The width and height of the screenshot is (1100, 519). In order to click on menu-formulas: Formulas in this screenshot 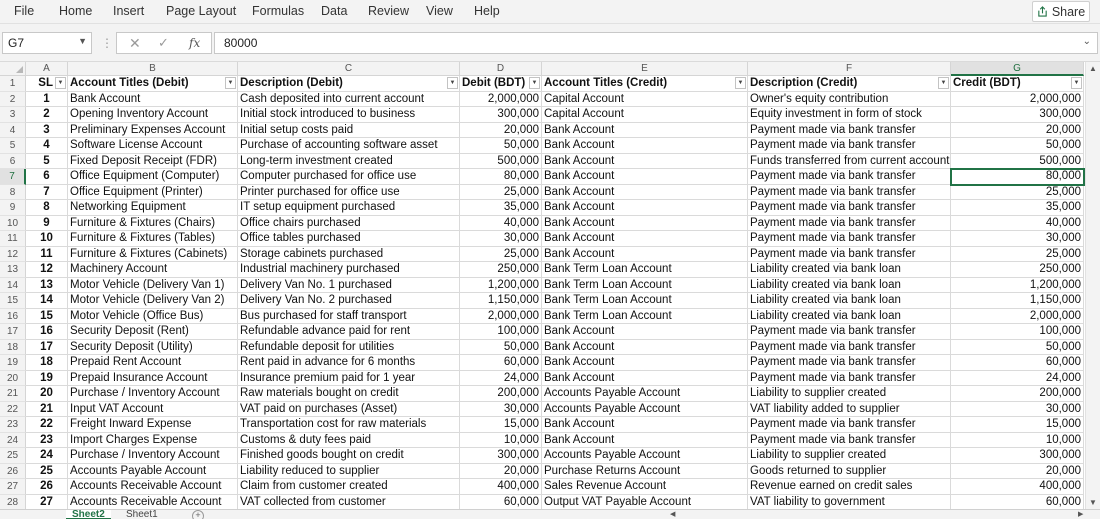, I will do `click(278, 11)`.